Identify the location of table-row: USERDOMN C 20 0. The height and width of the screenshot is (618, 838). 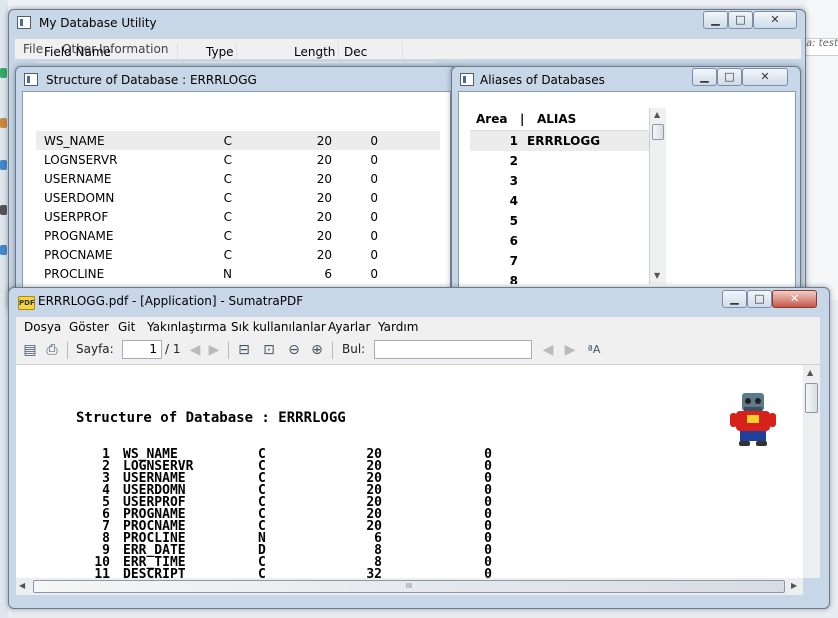
(238, 197).